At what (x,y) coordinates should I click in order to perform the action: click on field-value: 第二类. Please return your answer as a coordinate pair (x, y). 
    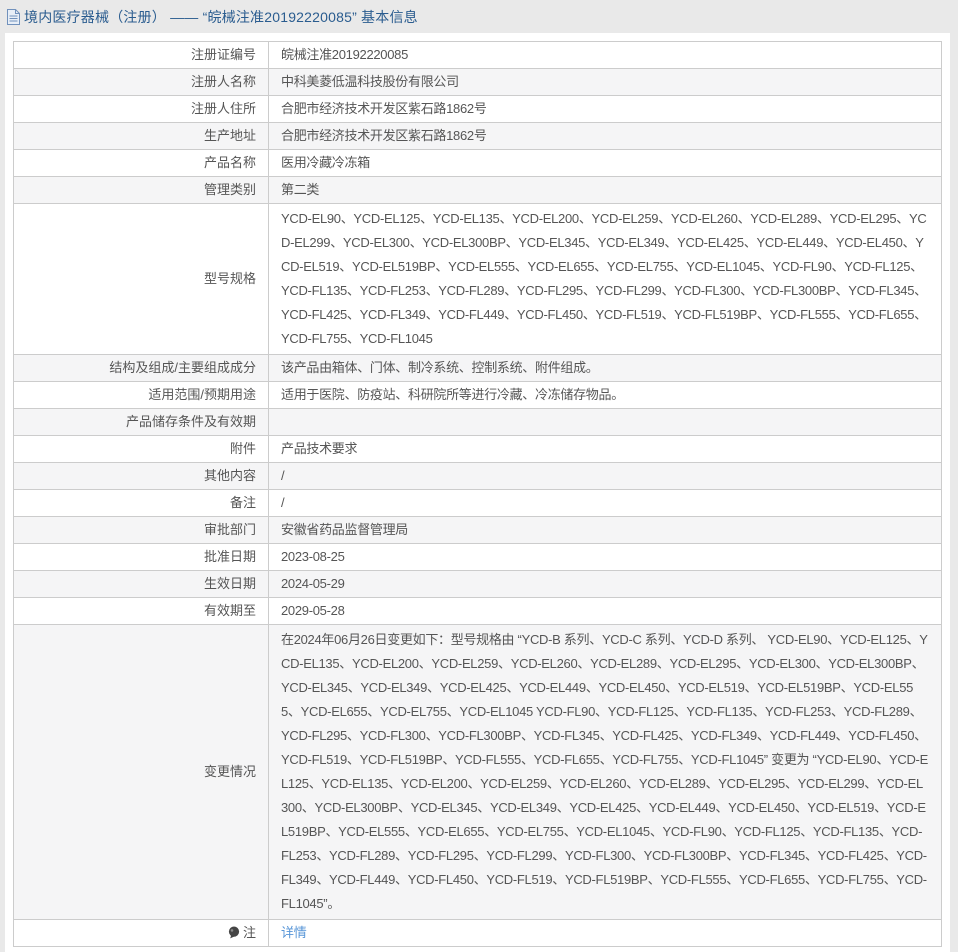
    Looking at the image, I should click on (605, 190).